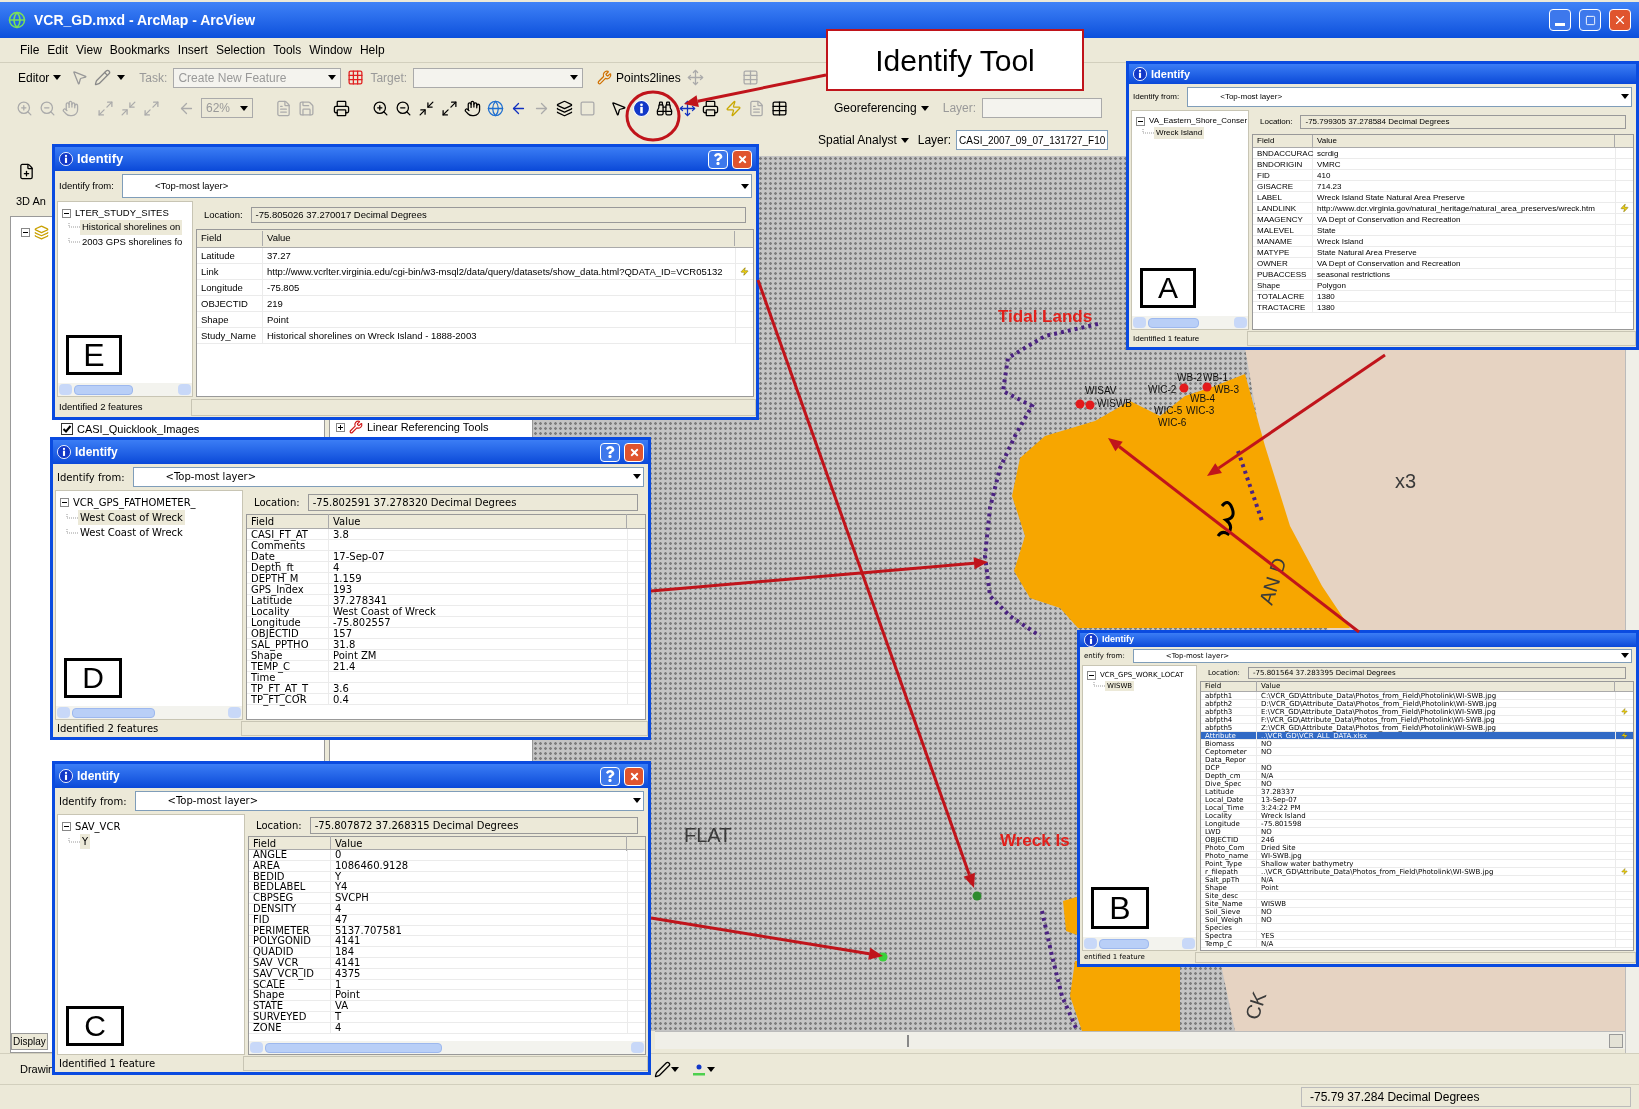  Describe the element at coordinates (447, 985) in the screenshot. I see `table-row: SCALE 1` at that location.